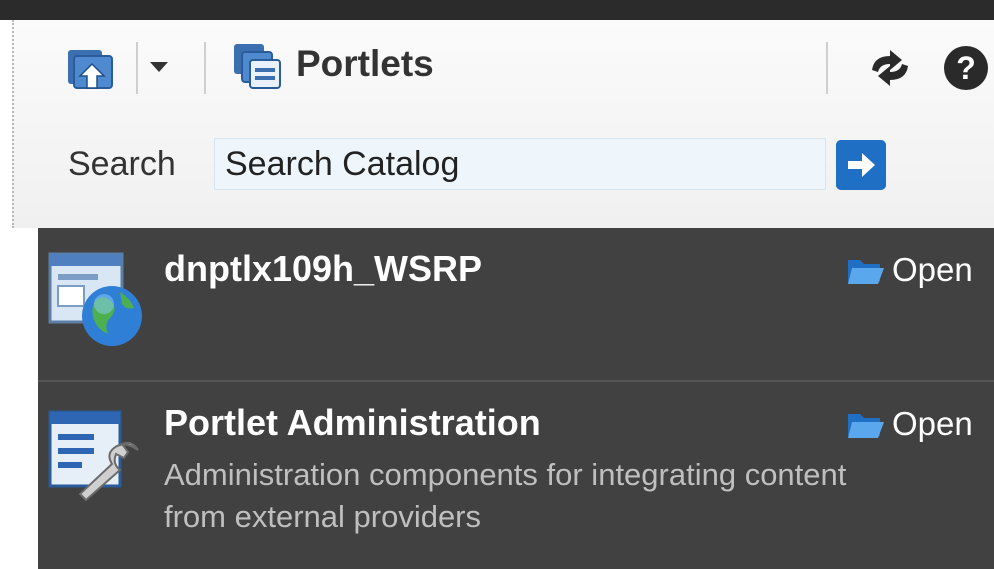 Image resolution: width=994 pixels, height=569 pixels. Describe the element at coordinates (966, 68) in the screenshot. I see `help-icon: ?` at that location.